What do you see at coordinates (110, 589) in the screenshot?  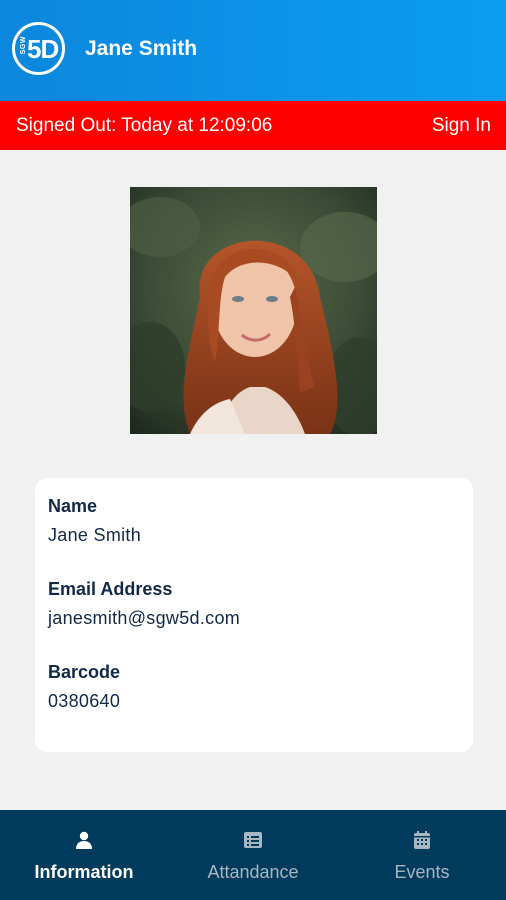 I see `email-label: Email Address` at bounding box center [110, 589].